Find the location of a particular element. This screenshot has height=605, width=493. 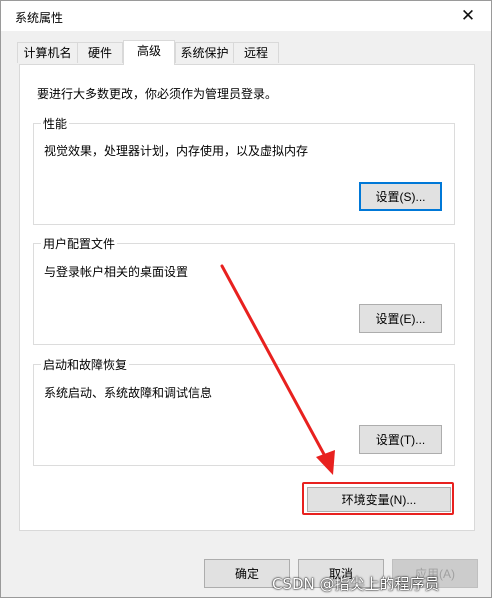

user-profiles-group-title: 用户配置文件 is located at coordinates (79, 243).